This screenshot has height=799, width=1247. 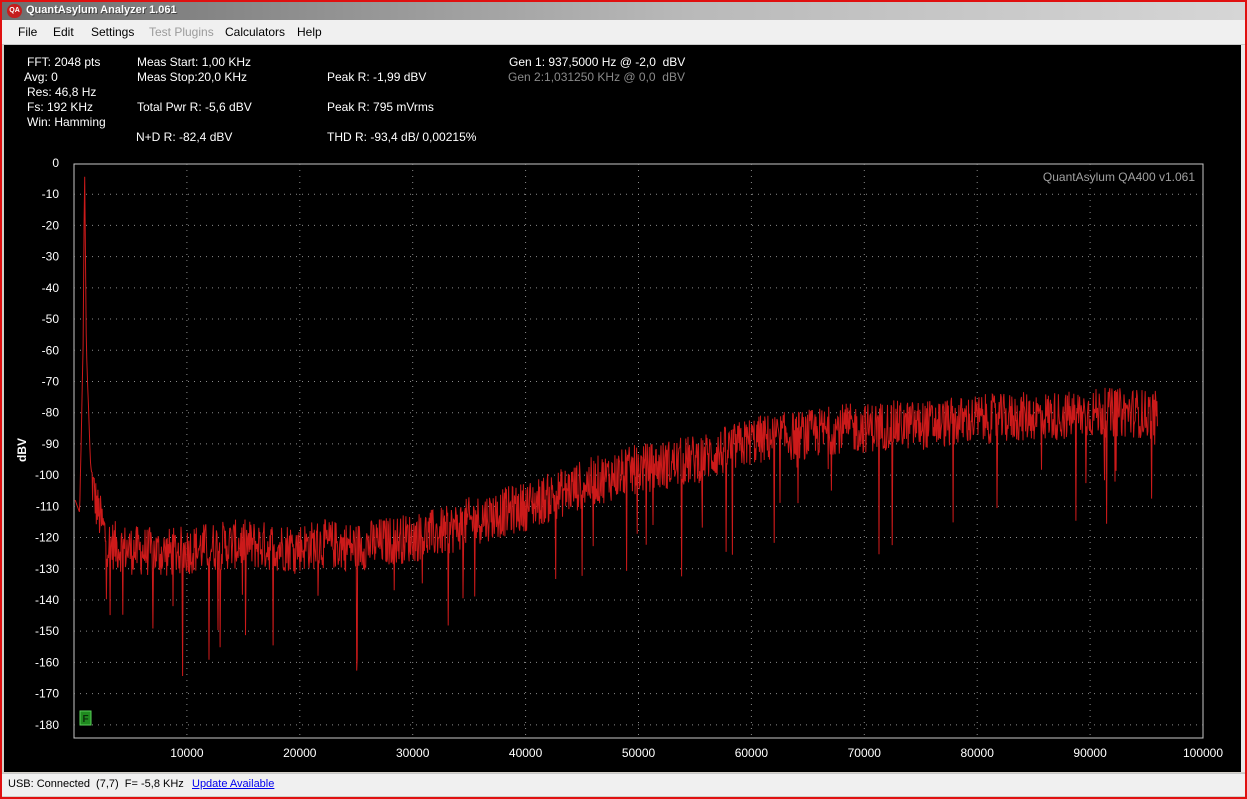 What do you see at coordinates (1119, 177) in the screenshot?
I see `chart-watermark: QuantAsylum QA400 v1.061` at bounding box center [1119, 177].